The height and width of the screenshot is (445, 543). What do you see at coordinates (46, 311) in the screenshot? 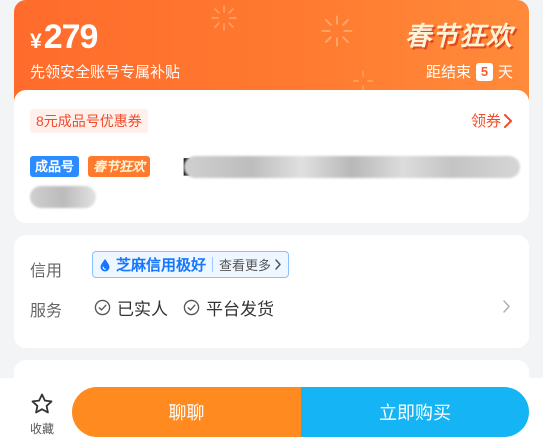
I see `service-label: 服务` at bounding box center [46, 311].